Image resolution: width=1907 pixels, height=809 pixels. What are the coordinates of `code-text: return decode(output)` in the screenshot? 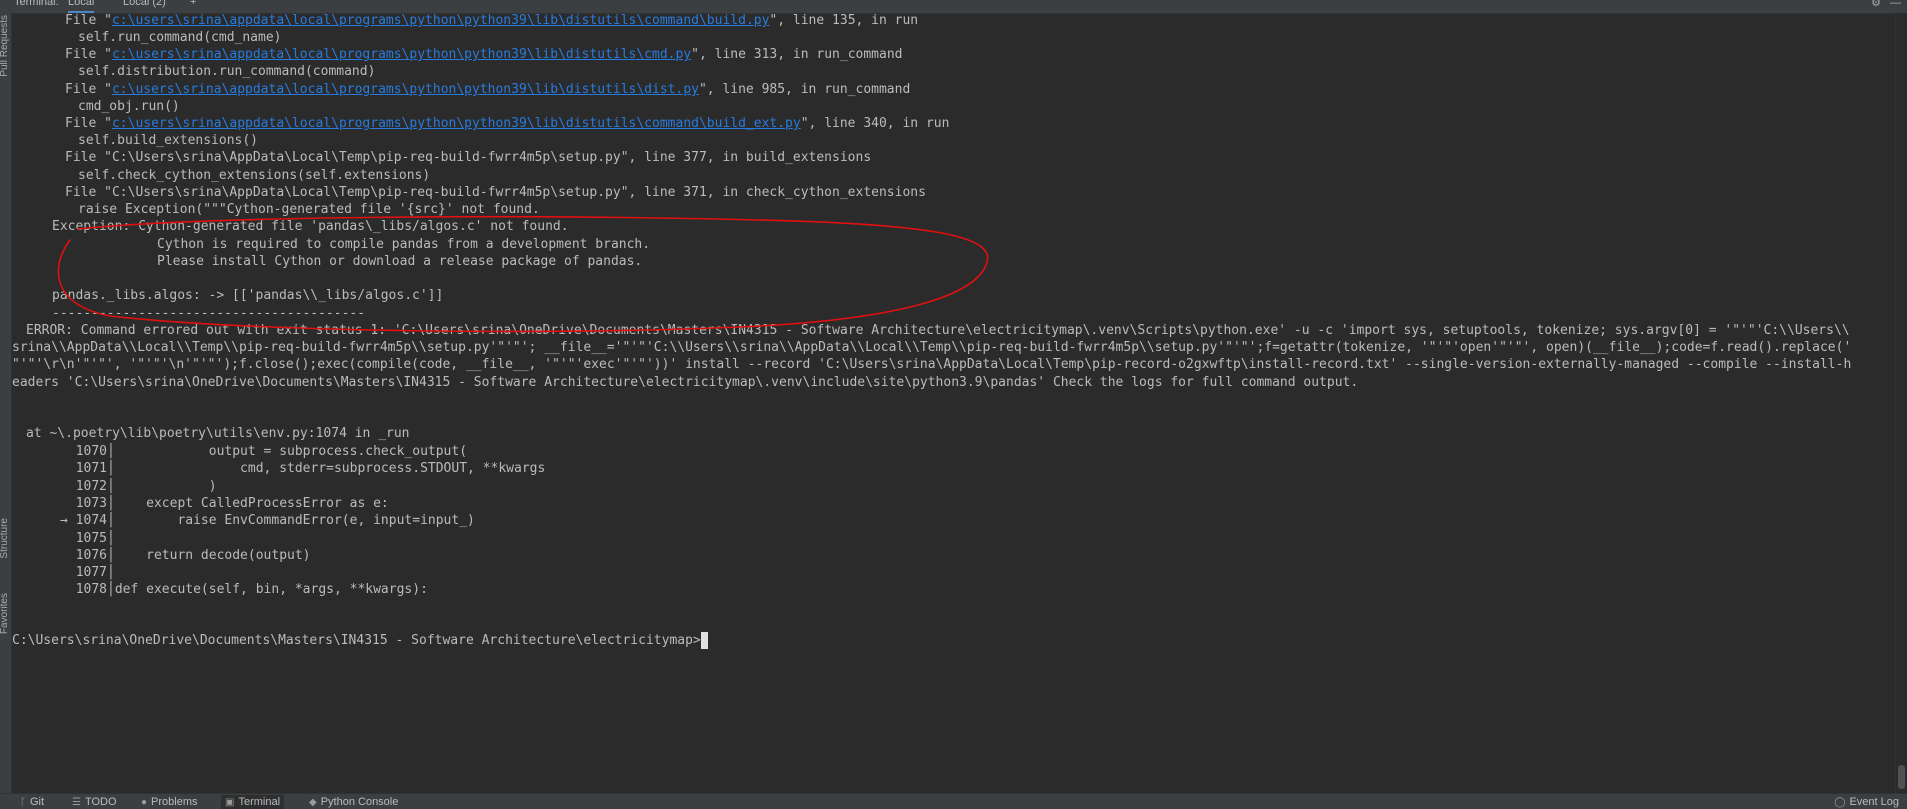 It's located at (212, 555).